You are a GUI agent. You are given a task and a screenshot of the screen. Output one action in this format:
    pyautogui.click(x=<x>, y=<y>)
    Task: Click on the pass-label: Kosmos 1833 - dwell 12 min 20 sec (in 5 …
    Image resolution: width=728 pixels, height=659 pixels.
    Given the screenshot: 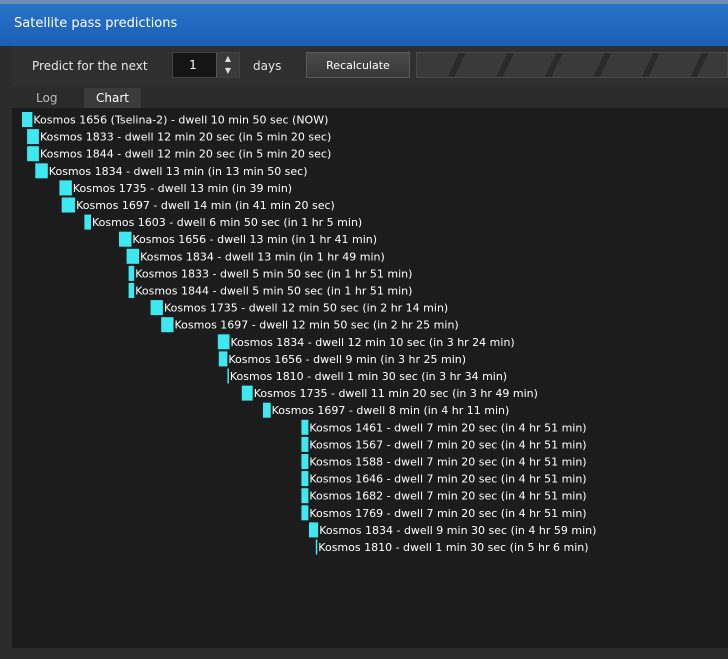 What is the action you would take?
    pyautogui.click(x=185, y=137)
    